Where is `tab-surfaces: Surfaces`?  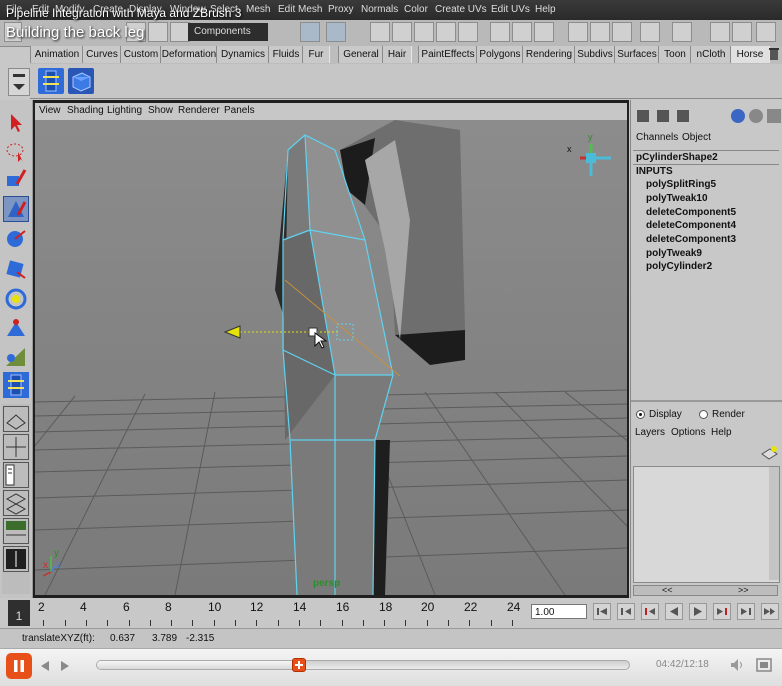 tab-surfaces: Surfaces is located at coordinates (637, 54).